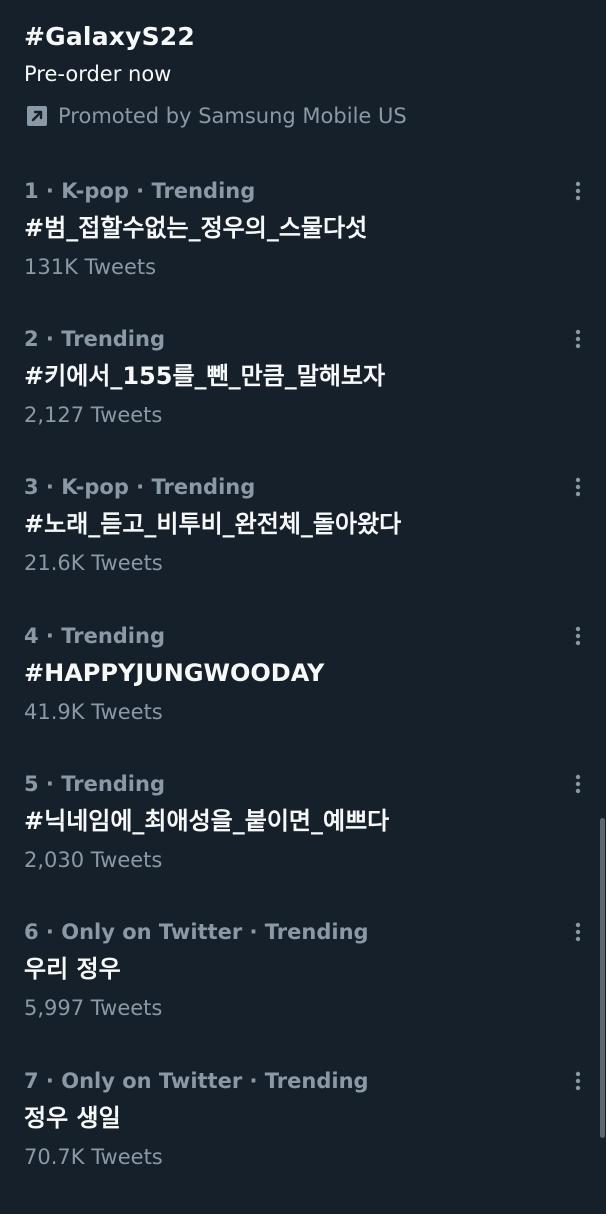 This screenshot has width=606, height=1214. Describe the element at coordinates (72, 1118) in the screenshot. I see `trend-name: 정우 생일` at that location.